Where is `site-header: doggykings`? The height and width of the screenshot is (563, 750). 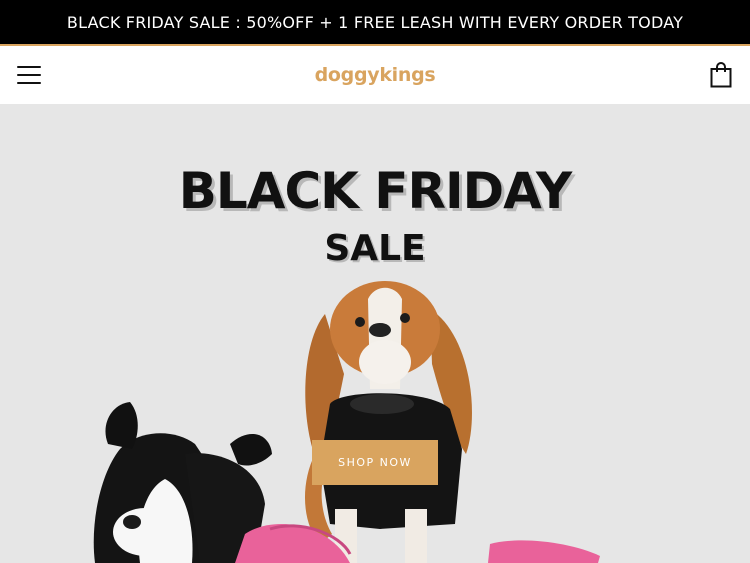 site-header: doggykings is located at coordinates (375, 75).